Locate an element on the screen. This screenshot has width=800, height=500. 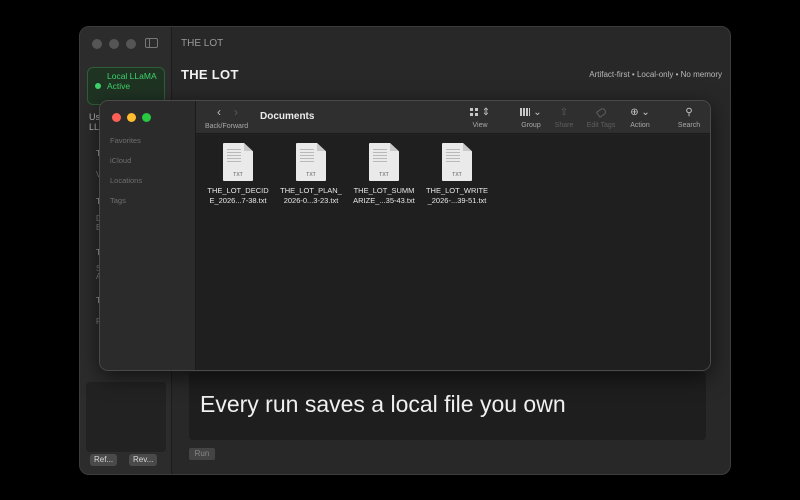
minimize-button-inactive is located at coordinates (114, 44).